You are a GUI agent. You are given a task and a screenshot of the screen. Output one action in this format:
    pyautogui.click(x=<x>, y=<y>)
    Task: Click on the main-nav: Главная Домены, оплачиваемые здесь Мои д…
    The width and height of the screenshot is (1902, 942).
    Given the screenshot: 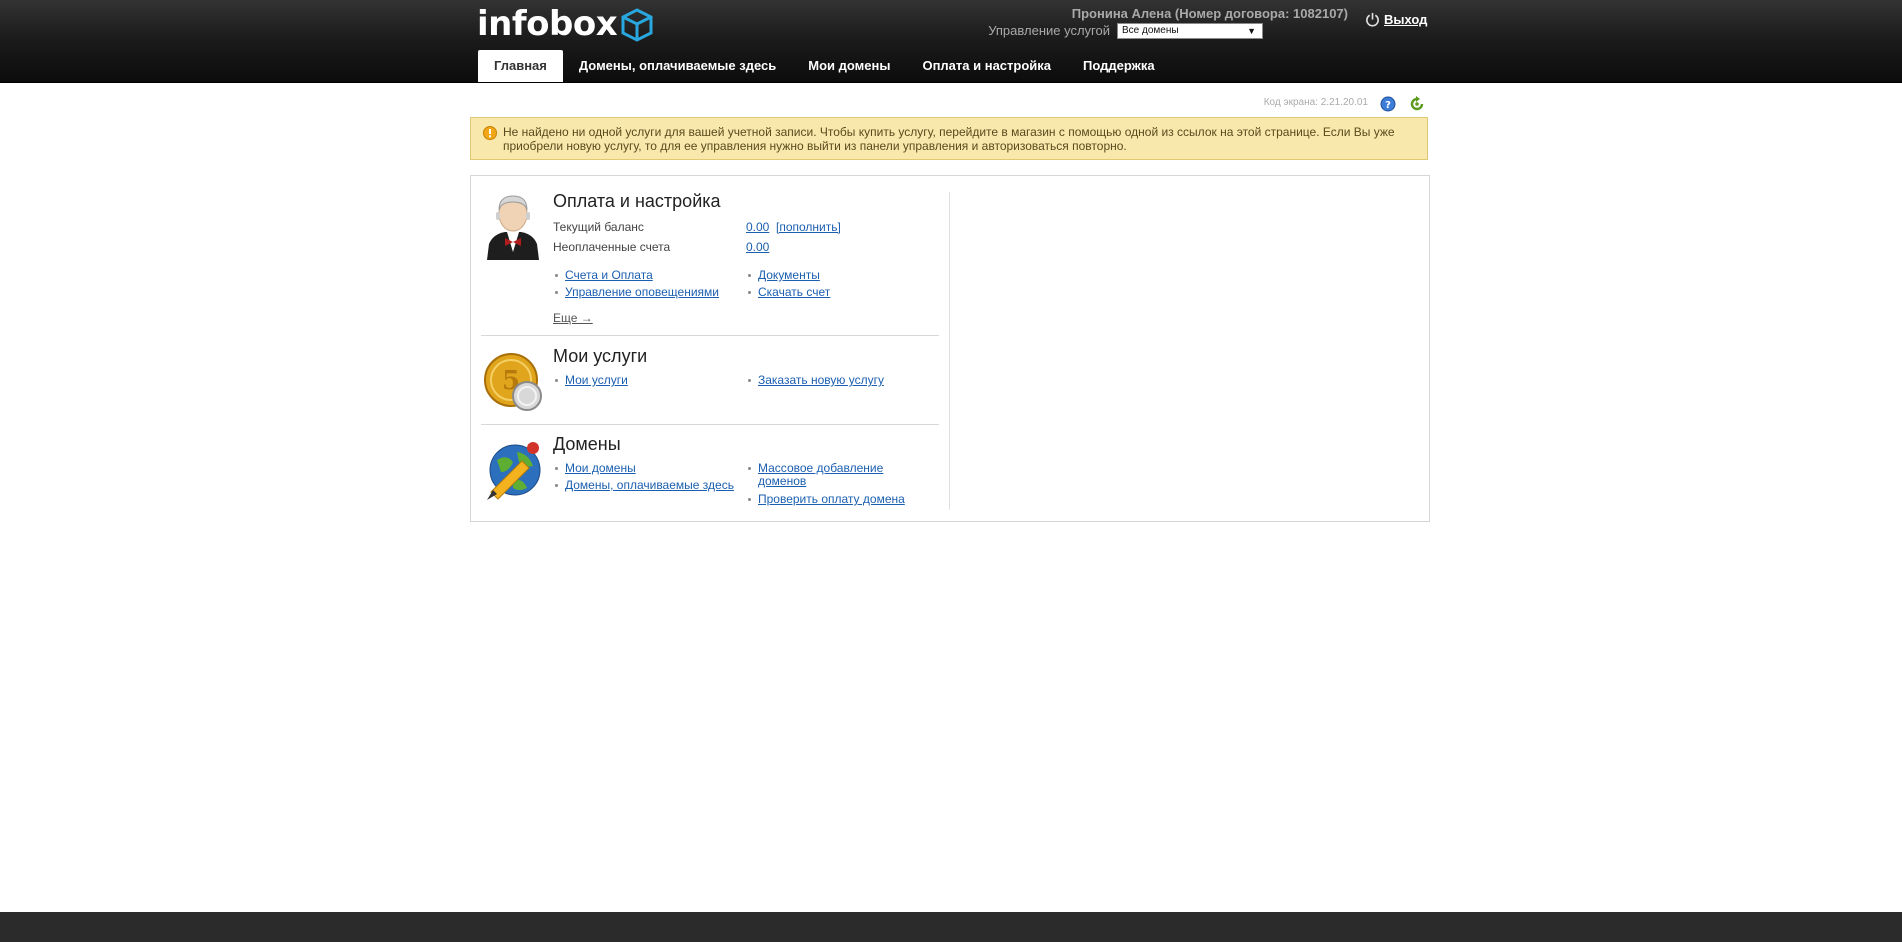 What is the action you would take?
    pyautogui.click(x=824, y=66)
    